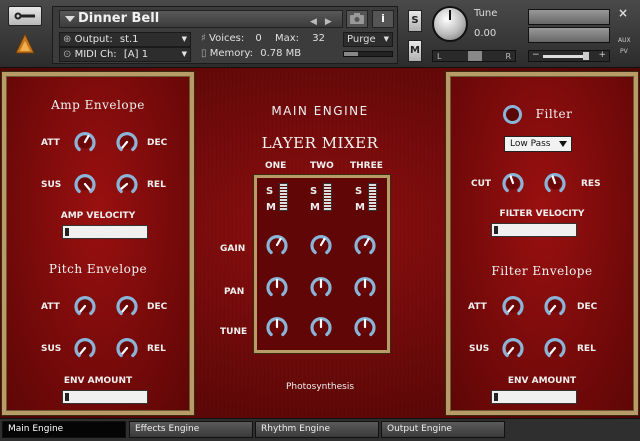 This screenshot has width=640, height=441. Describe the element at coordinates (67, 232) in the screenshot. I see `amp-velocity-handle` at that location.